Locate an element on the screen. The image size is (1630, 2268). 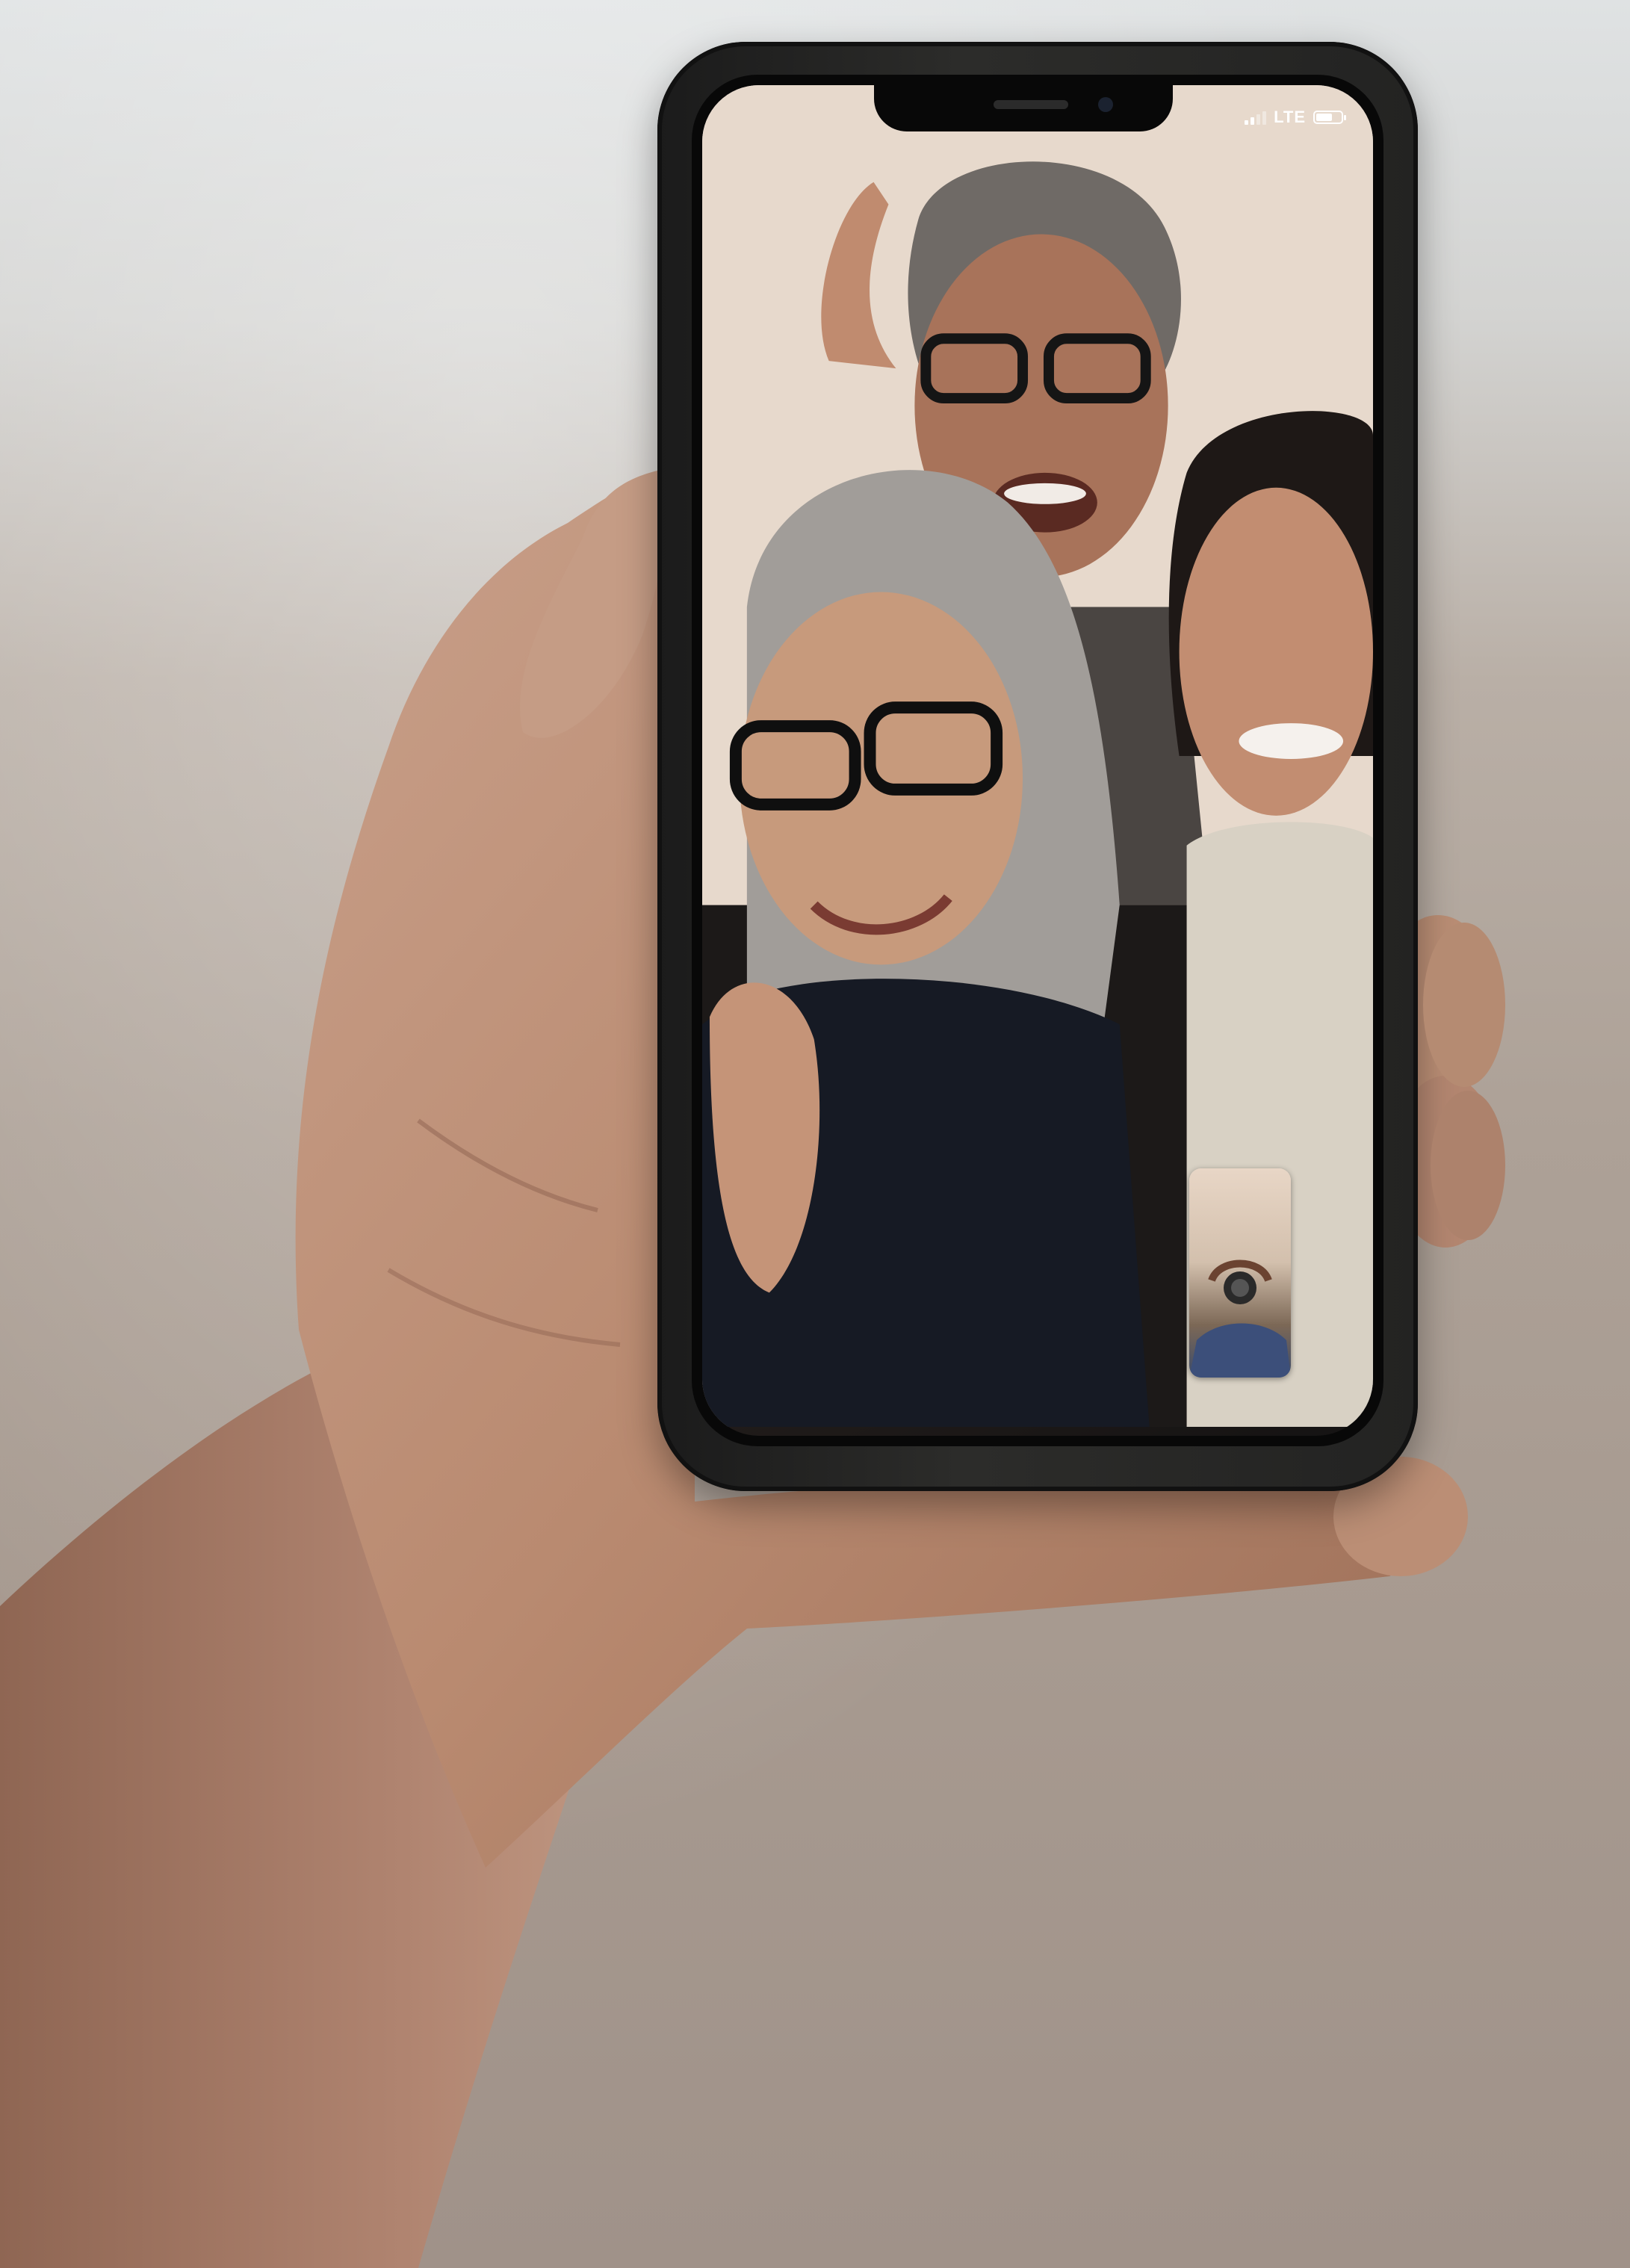
notch is located at coordinates (1023, 108).